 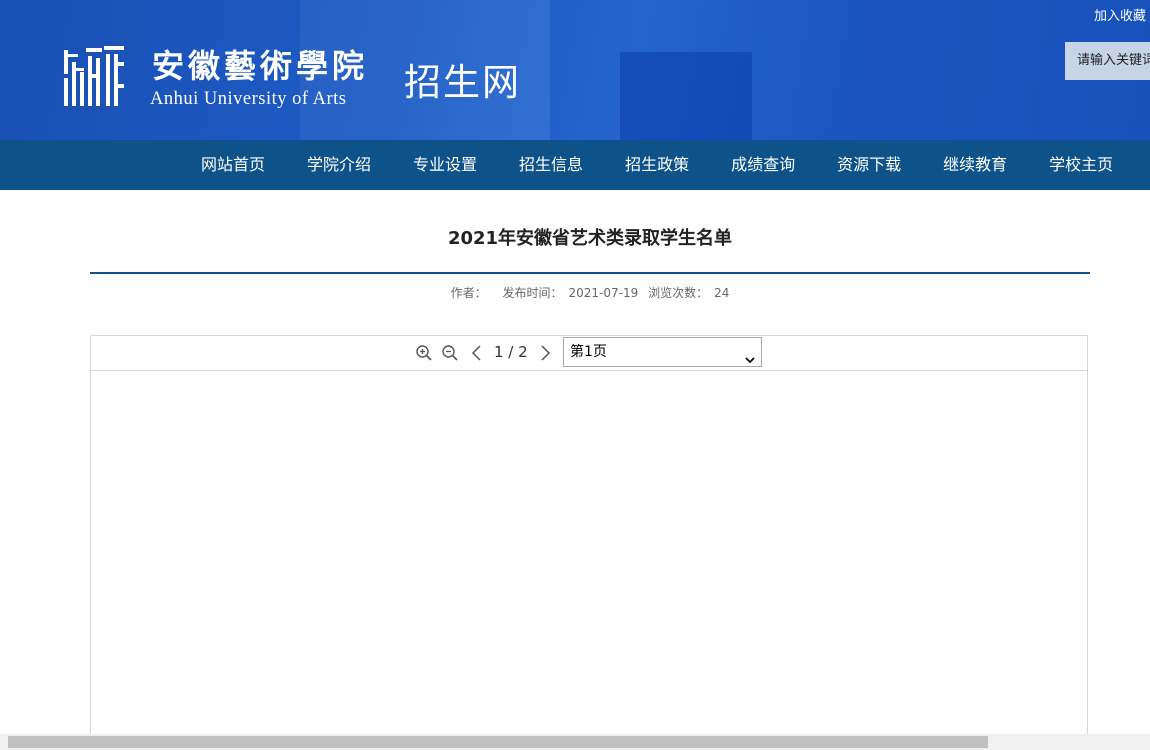 I want to click on add-to-favorites-link: 加入收藏, so click(x=1120, y=14).